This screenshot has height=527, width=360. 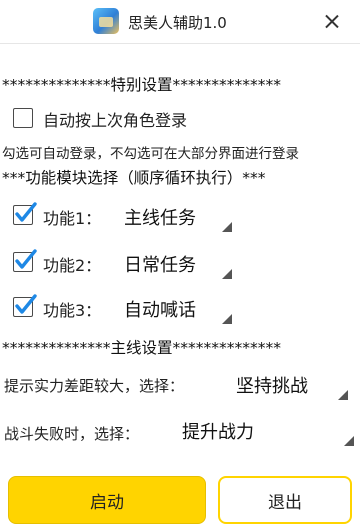 What do you see at coordinates (272, 386) in the screenshot?
I see `power-gap-value: 坚持挑战` at bounding box center [272, 386].